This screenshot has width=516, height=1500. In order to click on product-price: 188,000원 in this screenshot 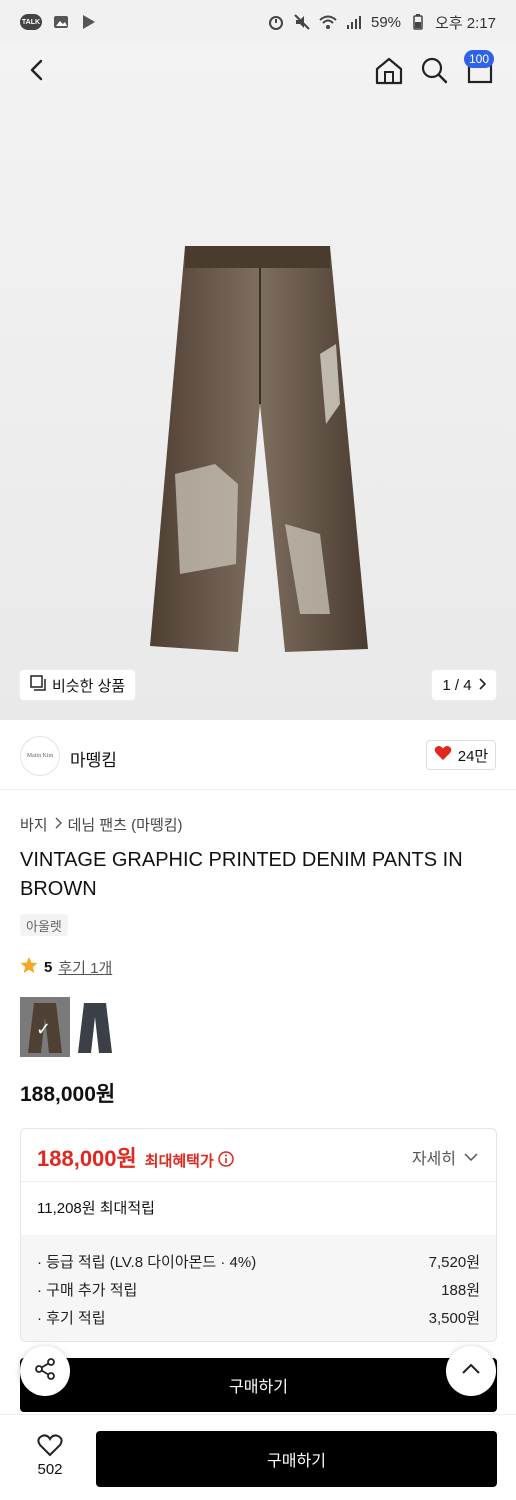, I will do `click(68, 1094)`.